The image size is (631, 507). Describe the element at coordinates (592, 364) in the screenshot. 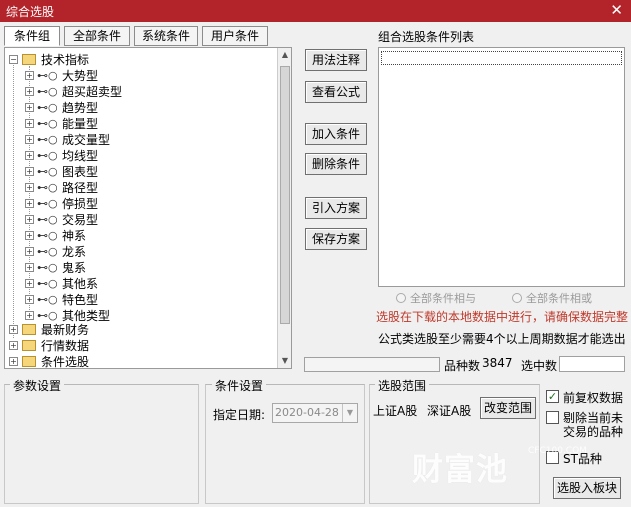

I see `selected-value` at that location.